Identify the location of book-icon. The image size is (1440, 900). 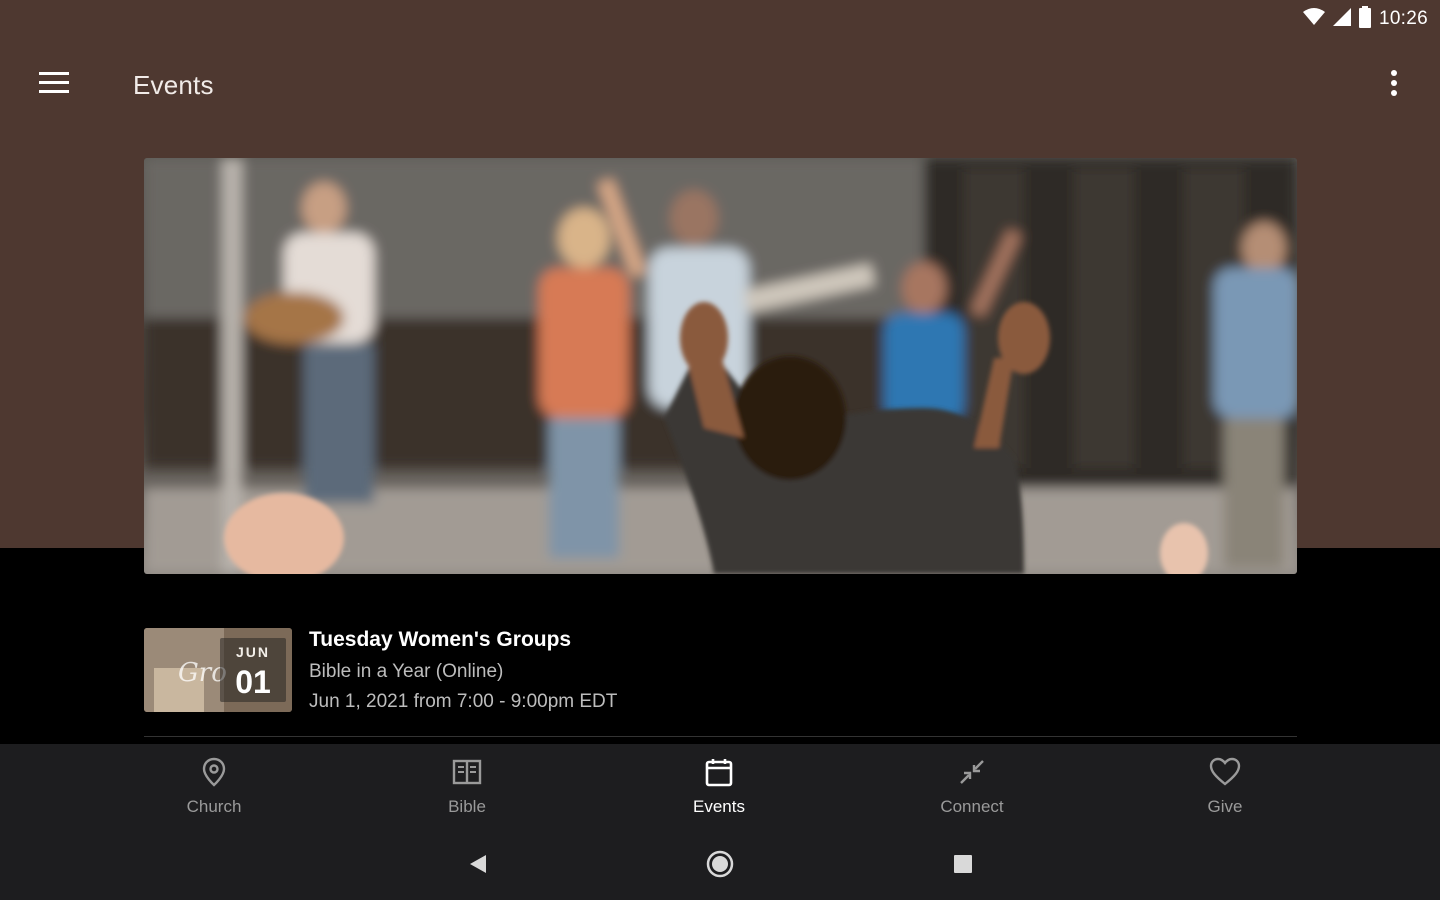
(467, 774).